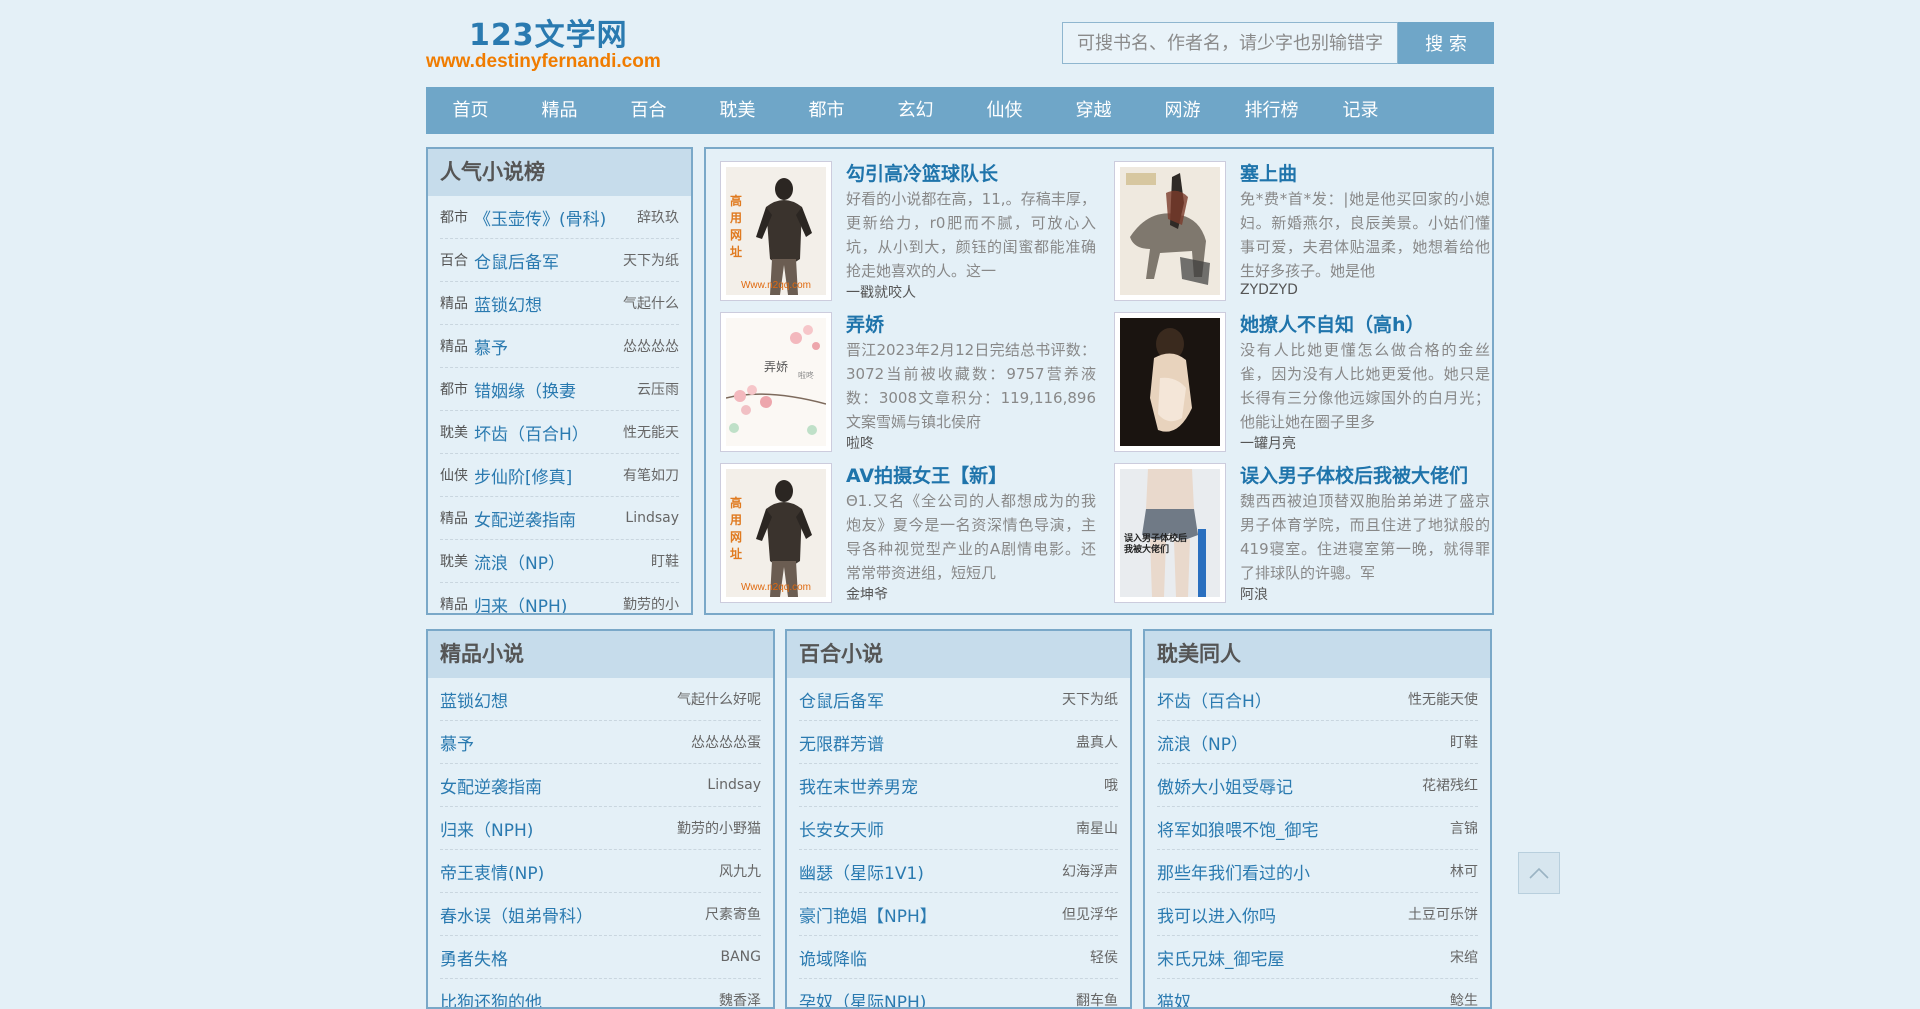 The height and width of the screenshot is (1009, 1920). I want to click on book-title-link: 春水误（姐弟骨科）, so click(516, 914).